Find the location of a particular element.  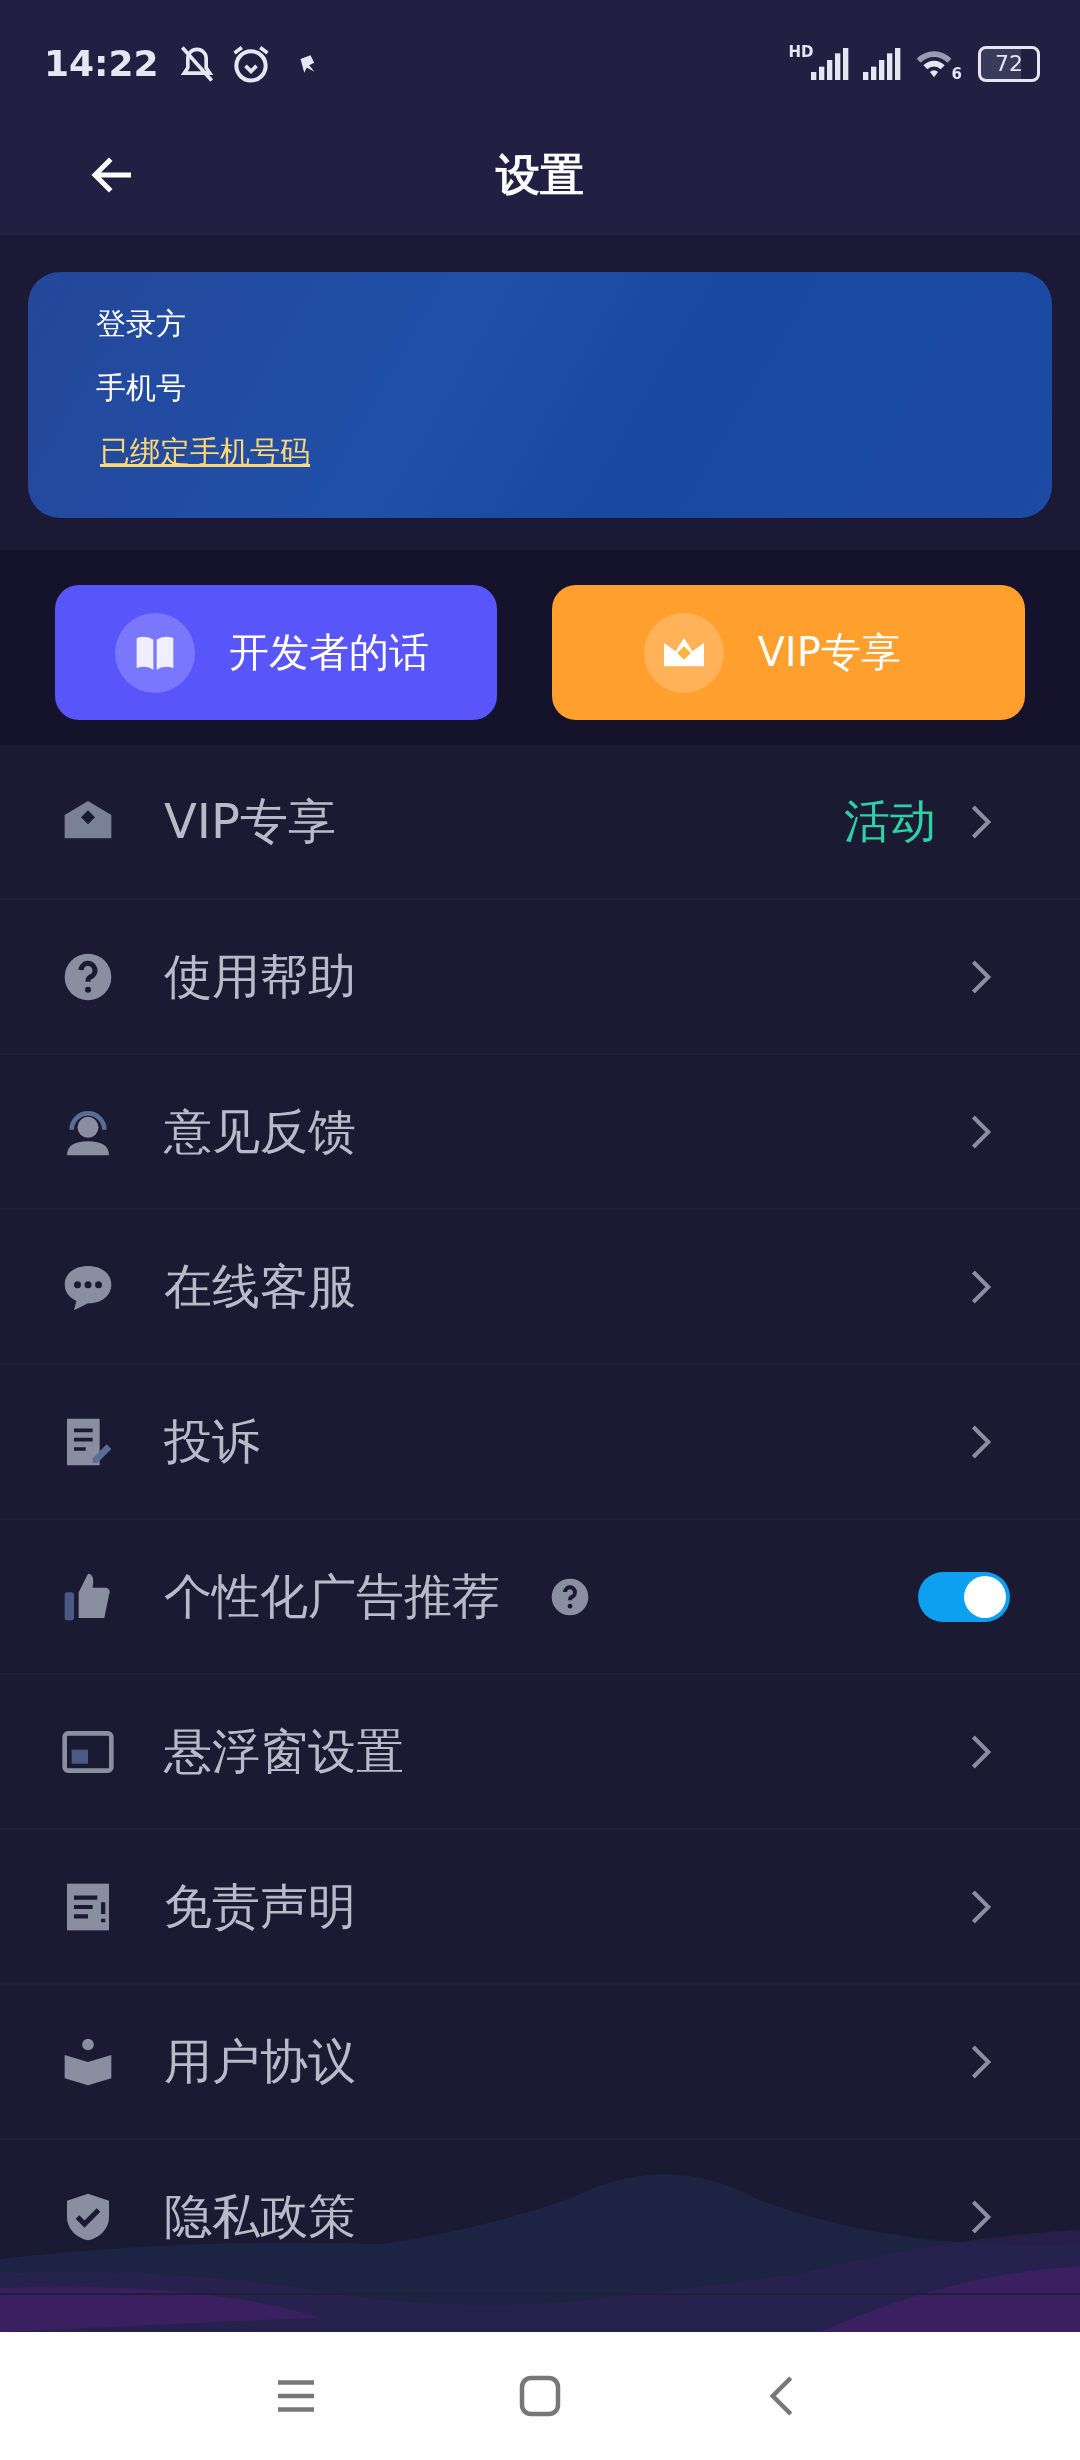

menu-item: 免责声明 is located at coordinates (540, 1907).